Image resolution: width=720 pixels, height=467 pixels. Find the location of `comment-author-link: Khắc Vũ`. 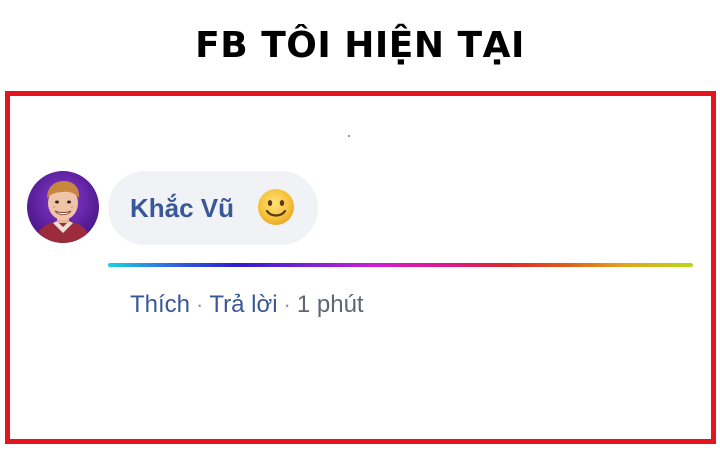

comment-author-link: Khắc Vũ is located at coordinates (182, 208).